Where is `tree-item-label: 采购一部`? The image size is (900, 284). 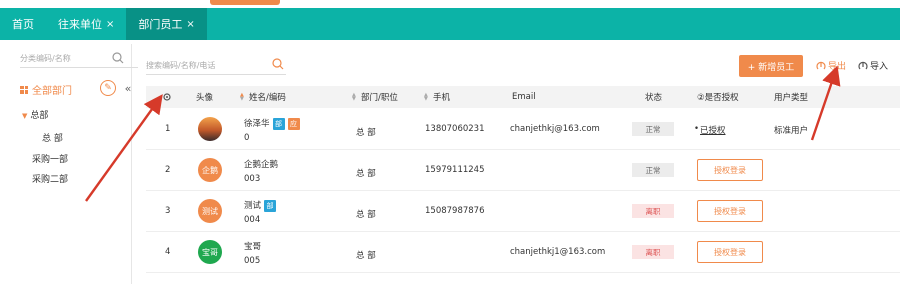 tree-item-label: 采购一部 is located at coordinates (50, 160).